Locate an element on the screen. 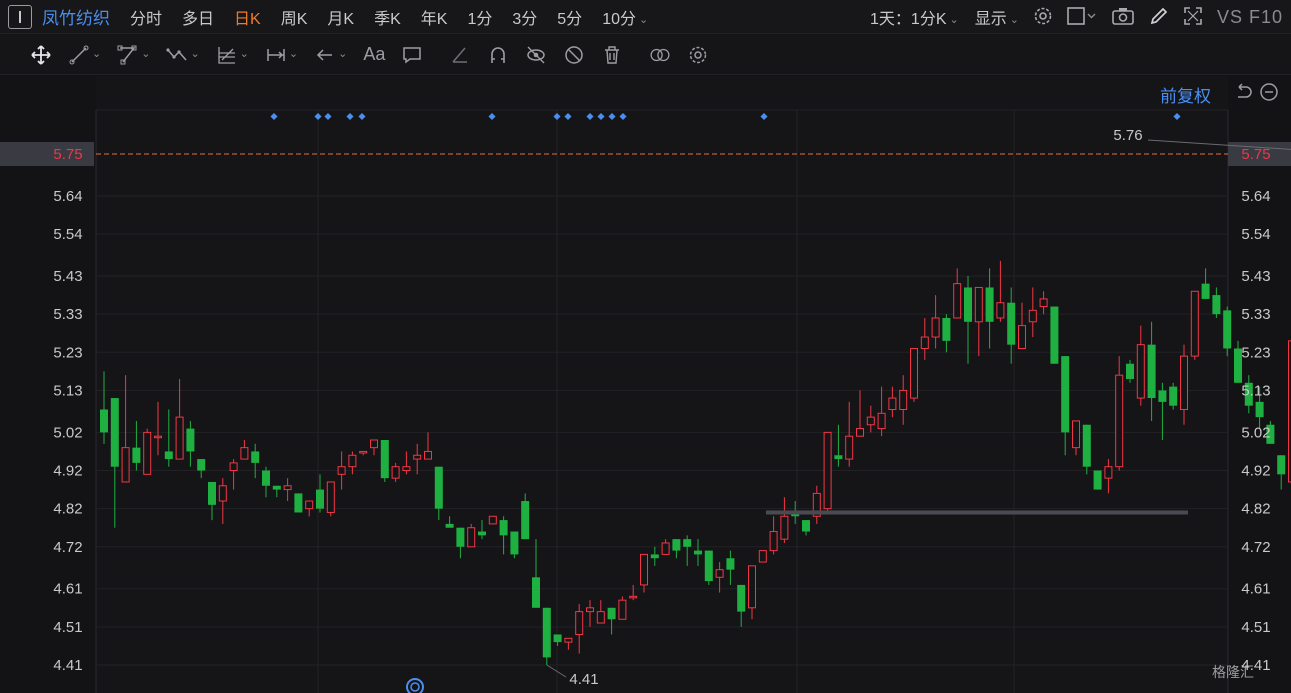 The image size is (1291, 693). comment-tool is located at coordinates (412, 55).